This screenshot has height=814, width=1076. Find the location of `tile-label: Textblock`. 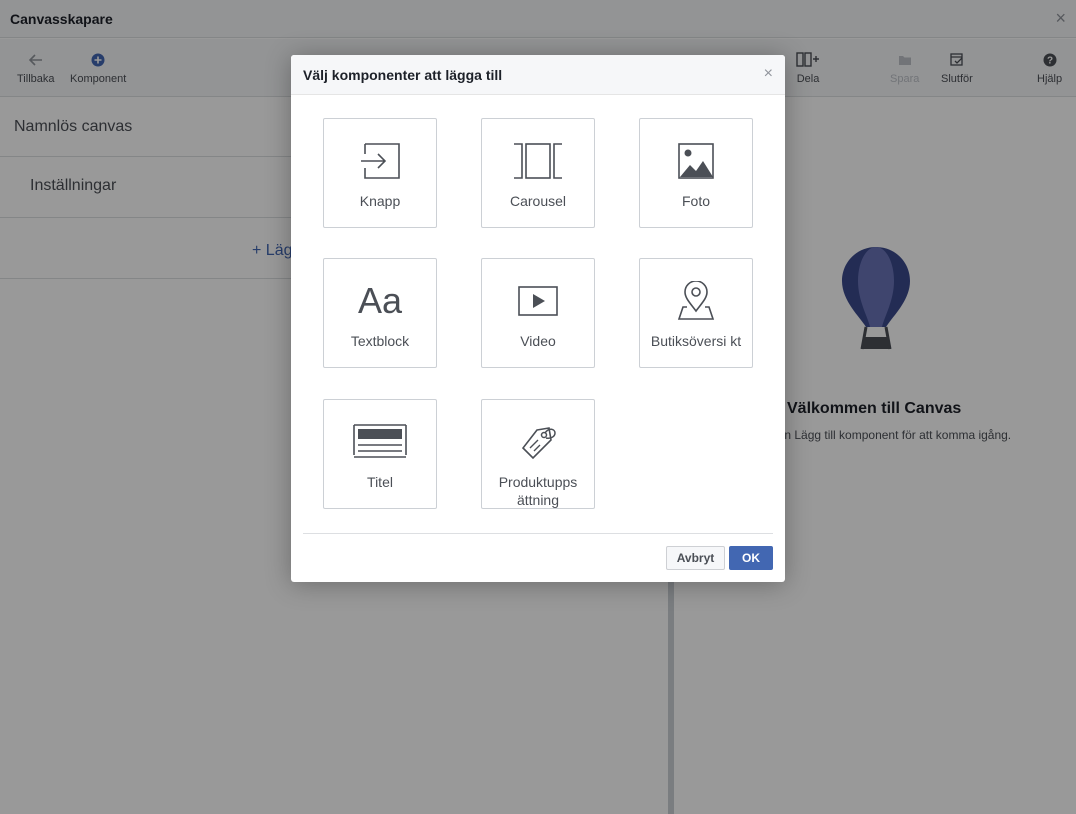

tile-label: Textblock is located at coordinates (380, 341).